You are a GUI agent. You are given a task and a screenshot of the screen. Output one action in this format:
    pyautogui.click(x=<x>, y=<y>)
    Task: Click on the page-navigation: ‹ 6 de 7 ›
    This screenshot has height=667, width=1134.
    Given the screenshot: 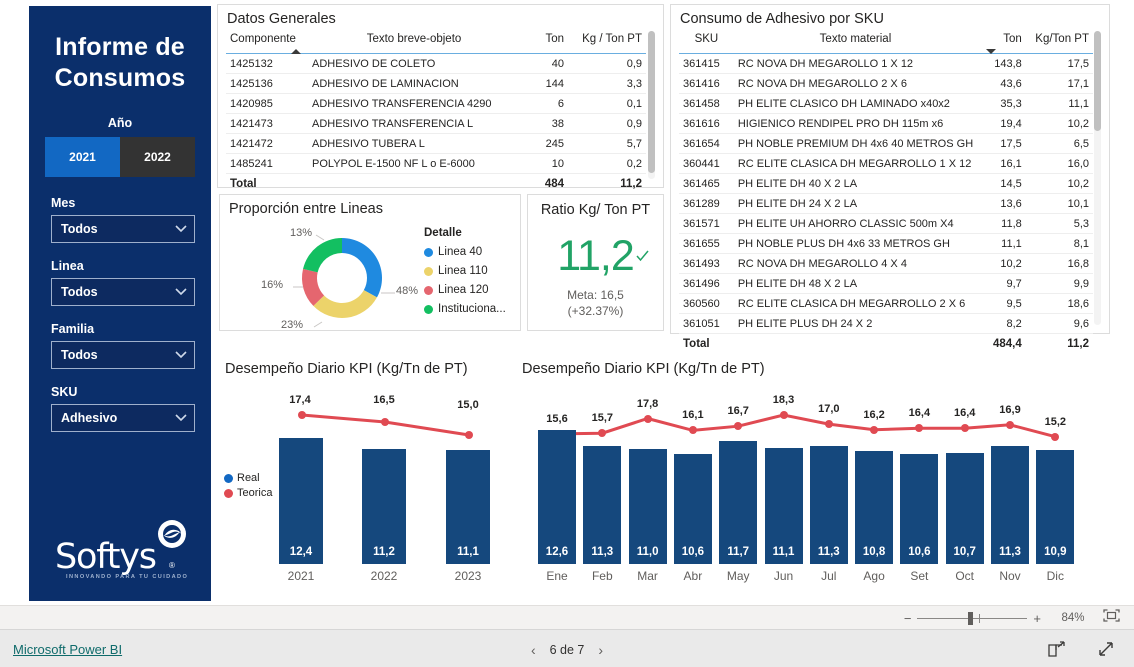 What is the action you would take?
    pyautogui.click(x=567, y=650)
    